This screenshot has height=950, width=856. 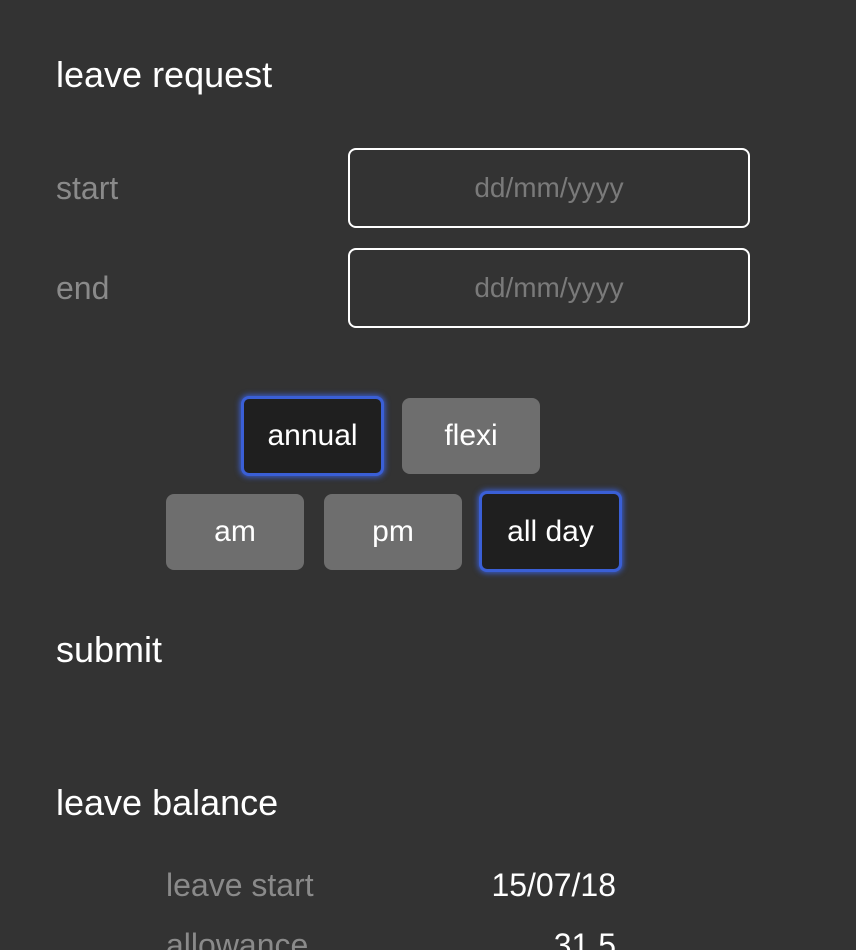 What do you see at coordinates (164, 74) in the screenshot?
I see `leave-request-title: leave request` at bounding box center [164, 74].